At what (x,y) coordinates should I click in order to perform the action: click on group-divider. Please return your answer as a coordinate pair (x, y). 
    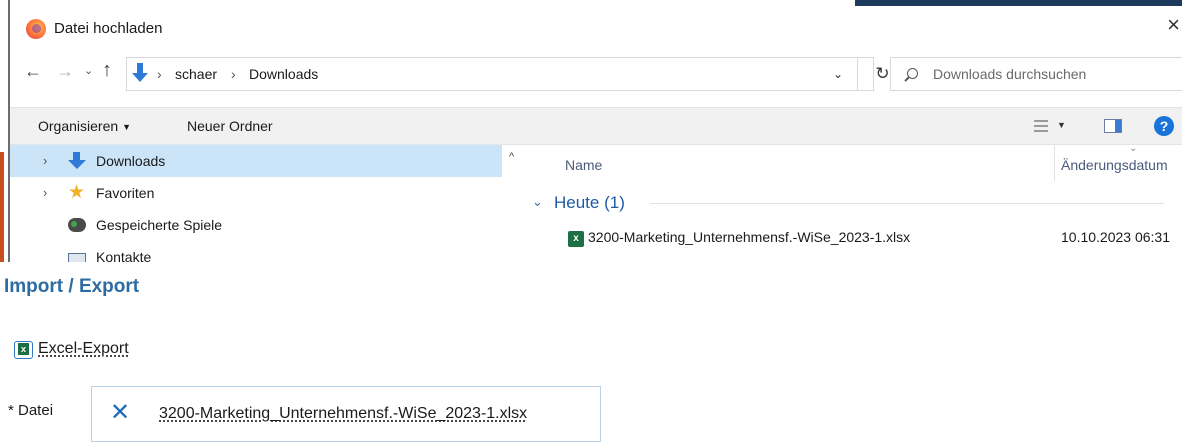
    Looking at the image, I should click on (907, 203).